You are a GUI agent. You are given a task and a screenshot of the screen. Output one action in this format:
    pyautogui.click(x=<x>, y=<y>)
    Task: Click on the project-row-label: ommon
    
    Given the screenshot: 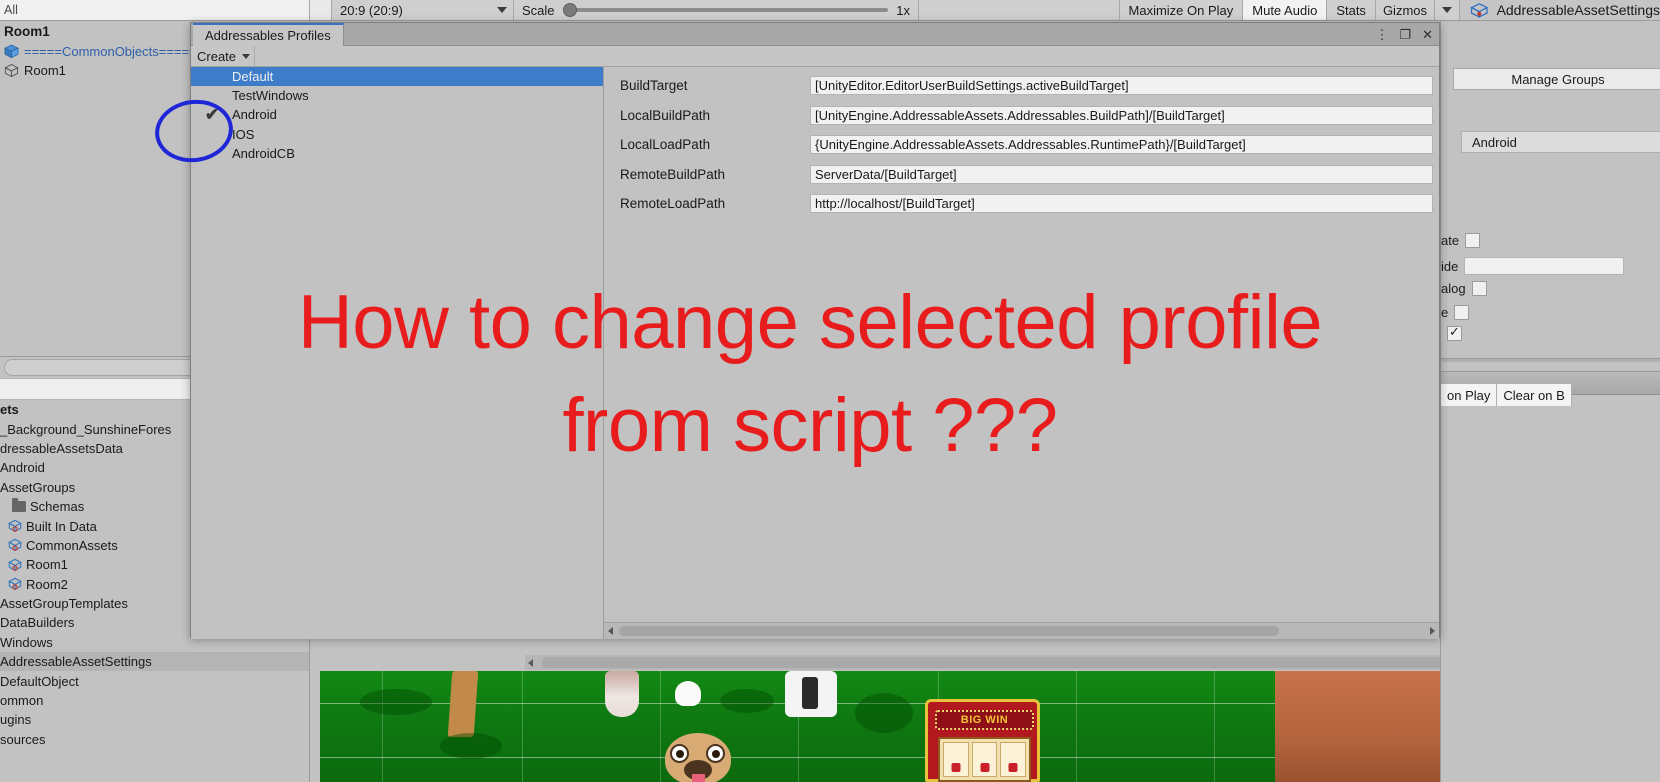 What is the action you would take?
    pyautogui.click(x=22, y=701)
    